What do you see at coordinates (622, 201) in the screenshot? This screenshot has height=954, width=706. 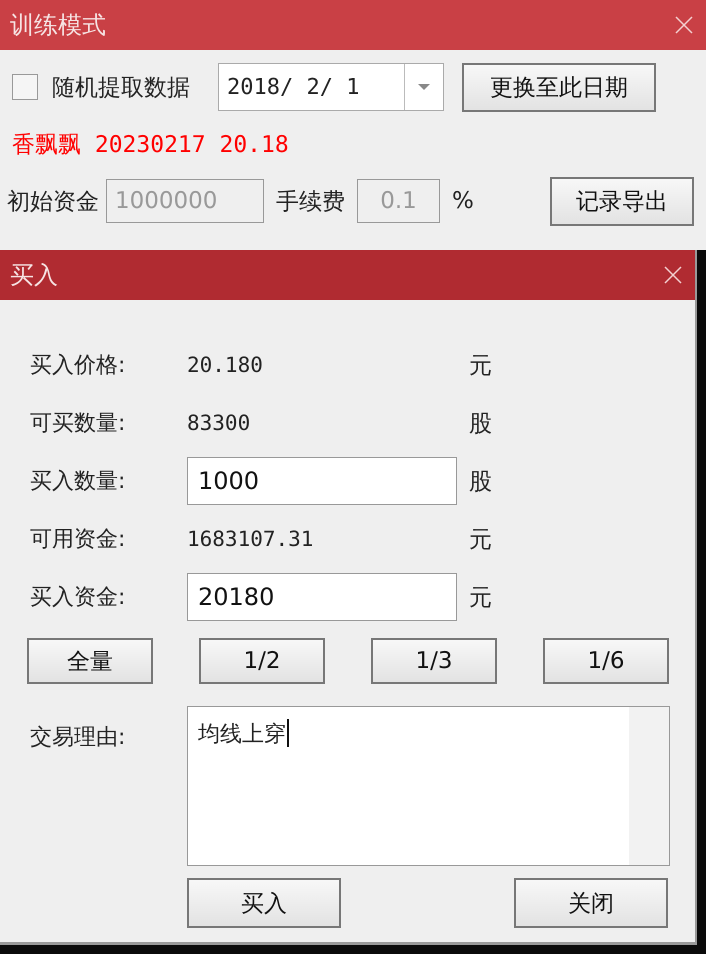 I see `export-button: 记录导出` at bounding box center [622, 201].